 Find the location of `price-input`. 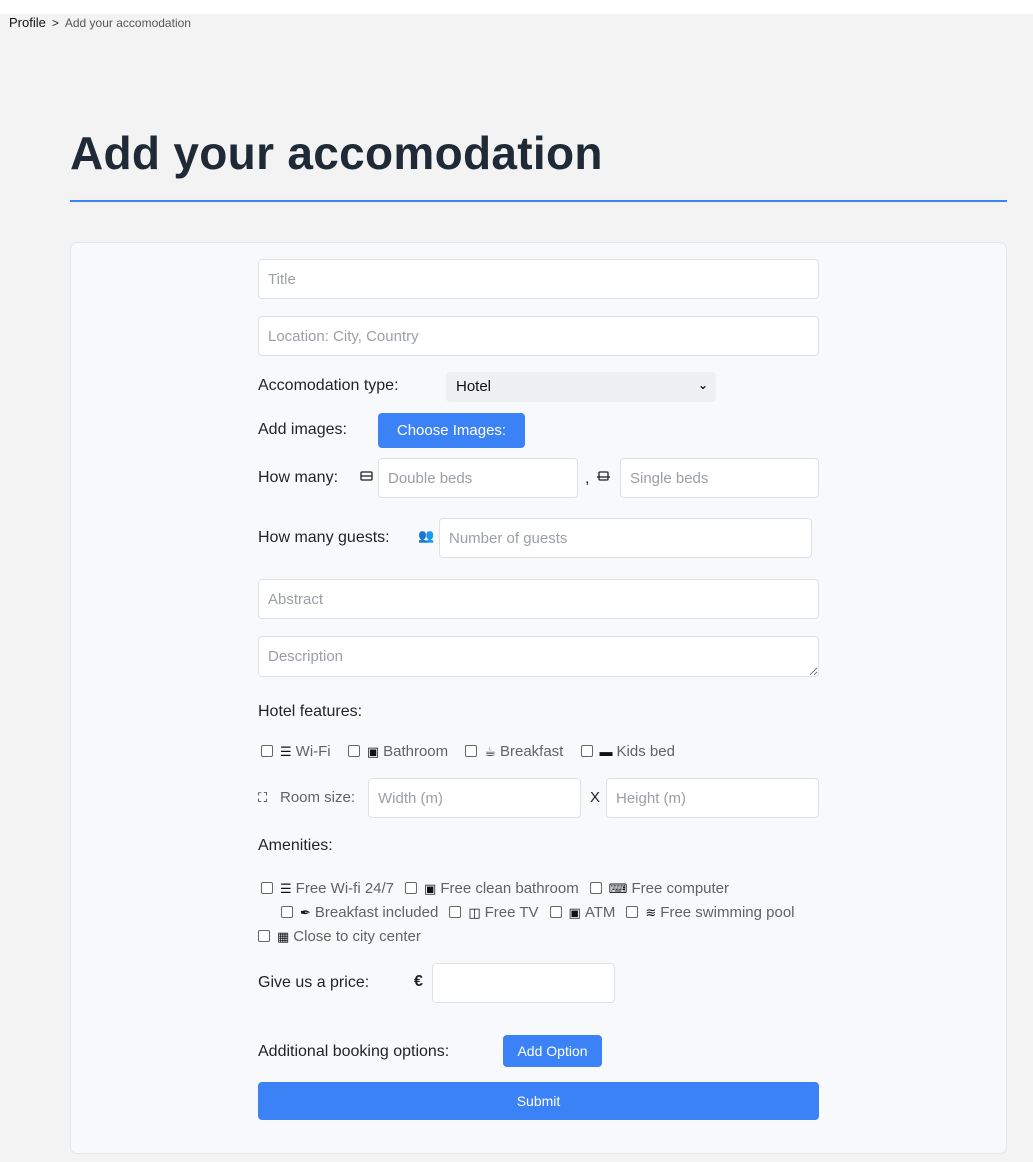

price-input is located at coordinates (523, 983).